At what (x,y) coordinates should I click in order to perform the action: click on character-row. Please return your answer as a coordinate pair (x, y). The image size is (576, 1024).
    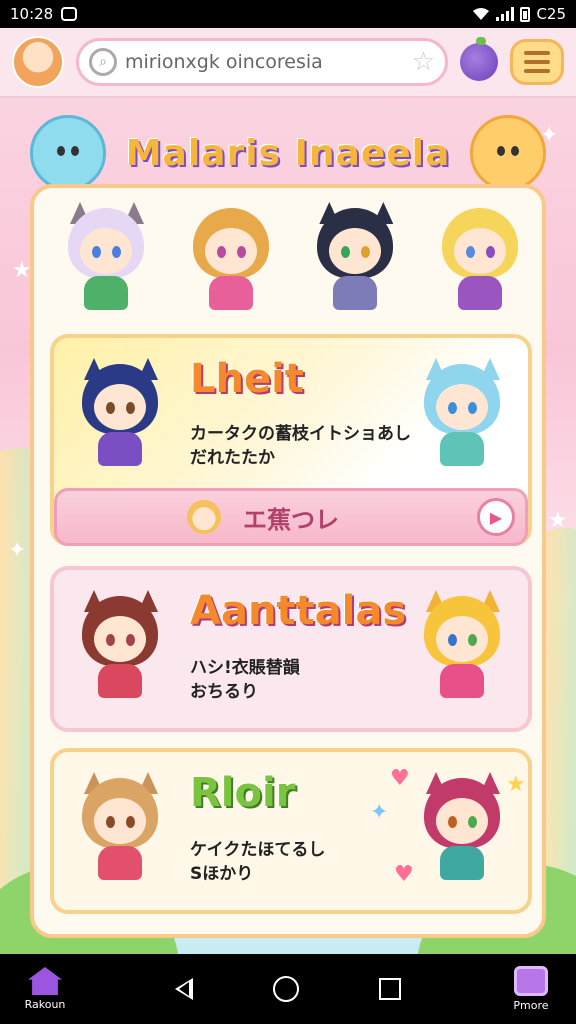
    Looking at the image, I should click on (293, 262).